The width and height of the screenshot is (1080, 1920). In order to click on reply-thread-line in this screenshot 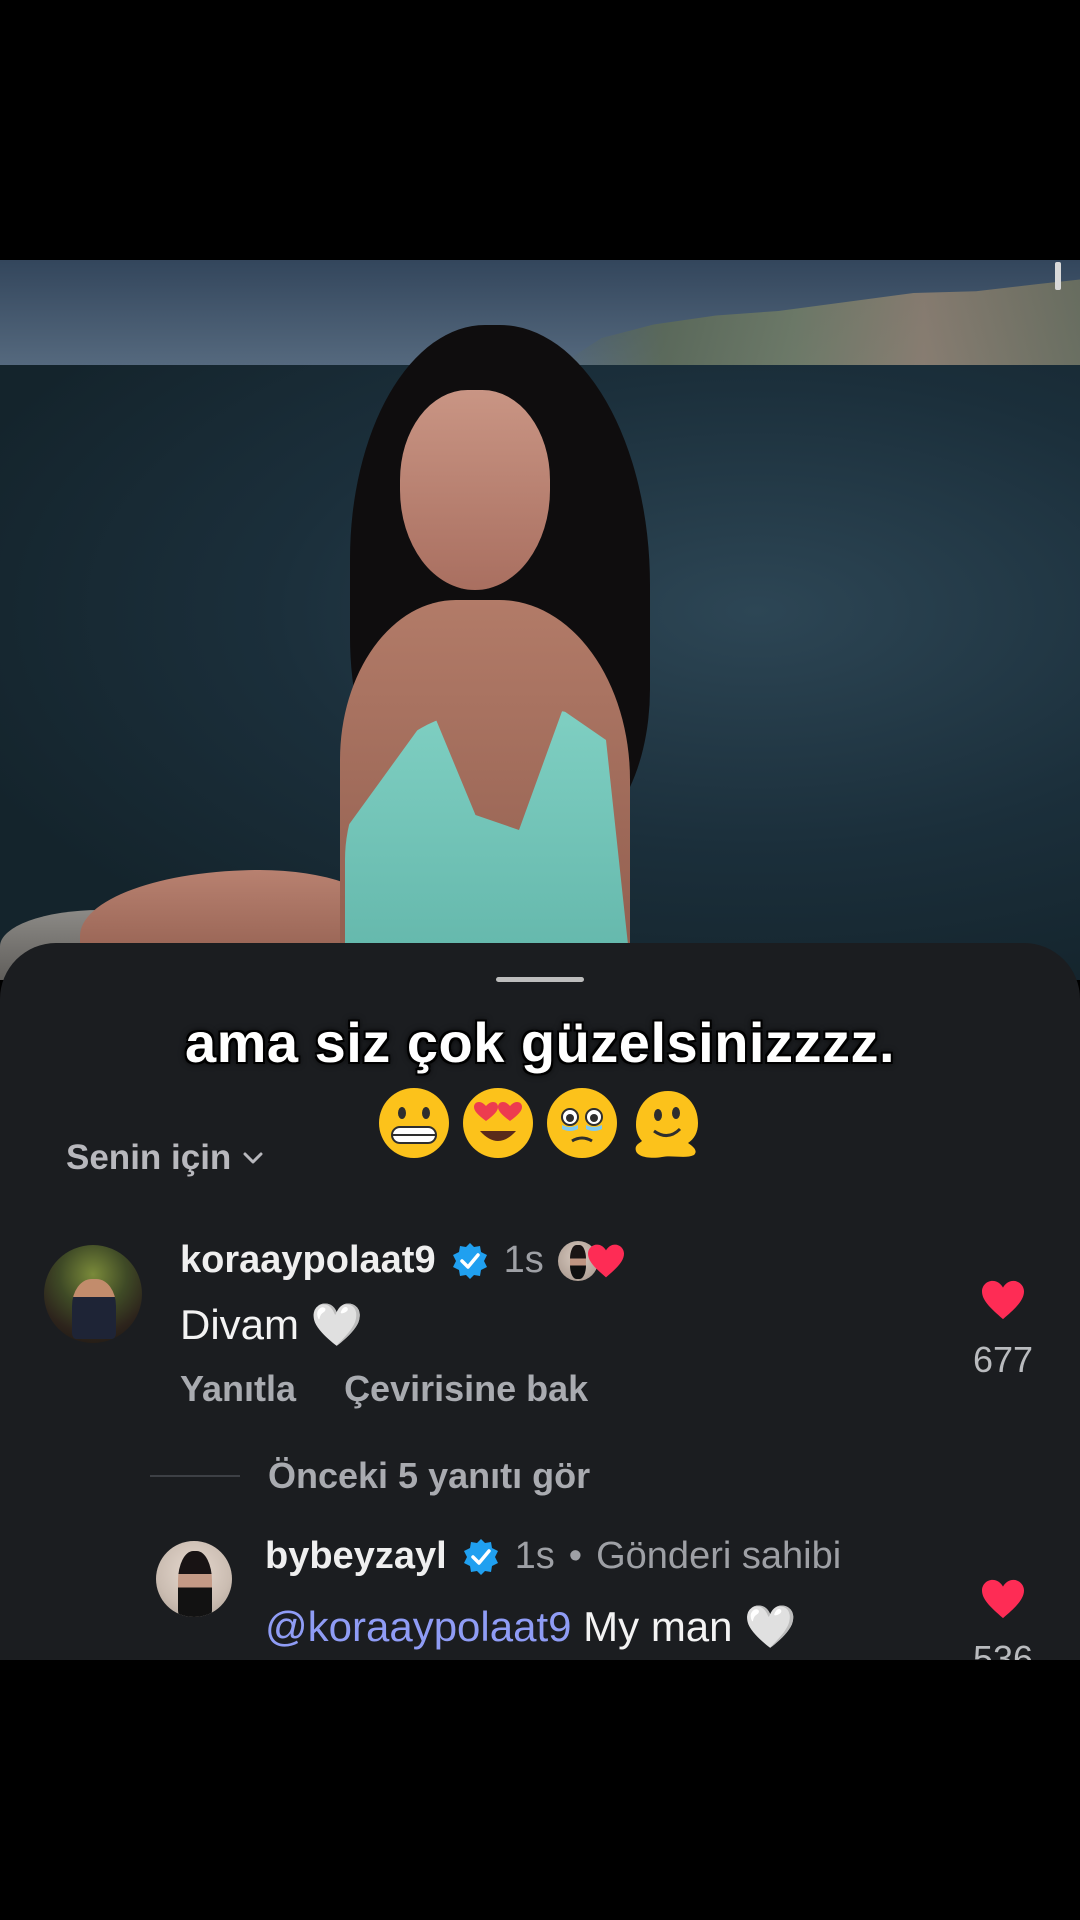, I will do `click(195, 1476)`.